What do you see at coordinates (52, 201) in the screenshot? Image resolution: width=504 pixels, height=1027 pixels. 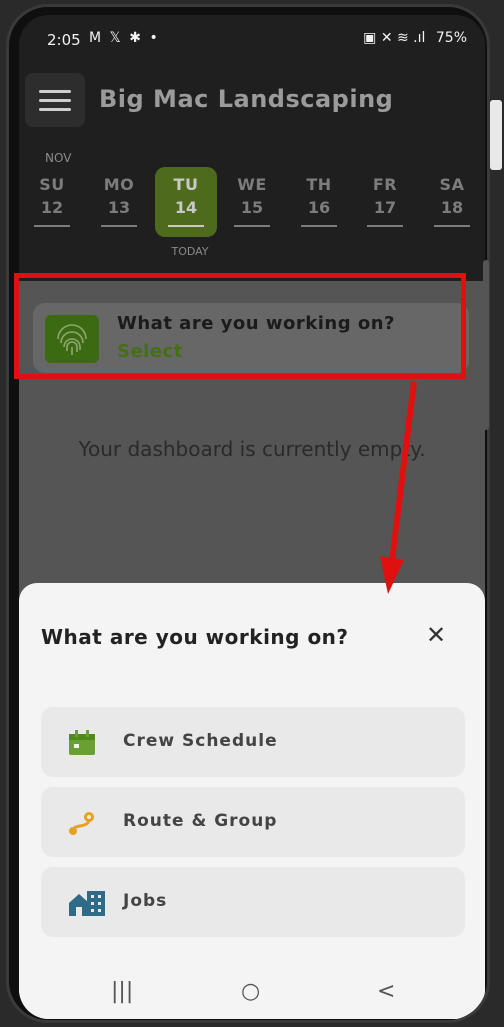 I see `day-su: SU 12` at bounding box center [52, 201].